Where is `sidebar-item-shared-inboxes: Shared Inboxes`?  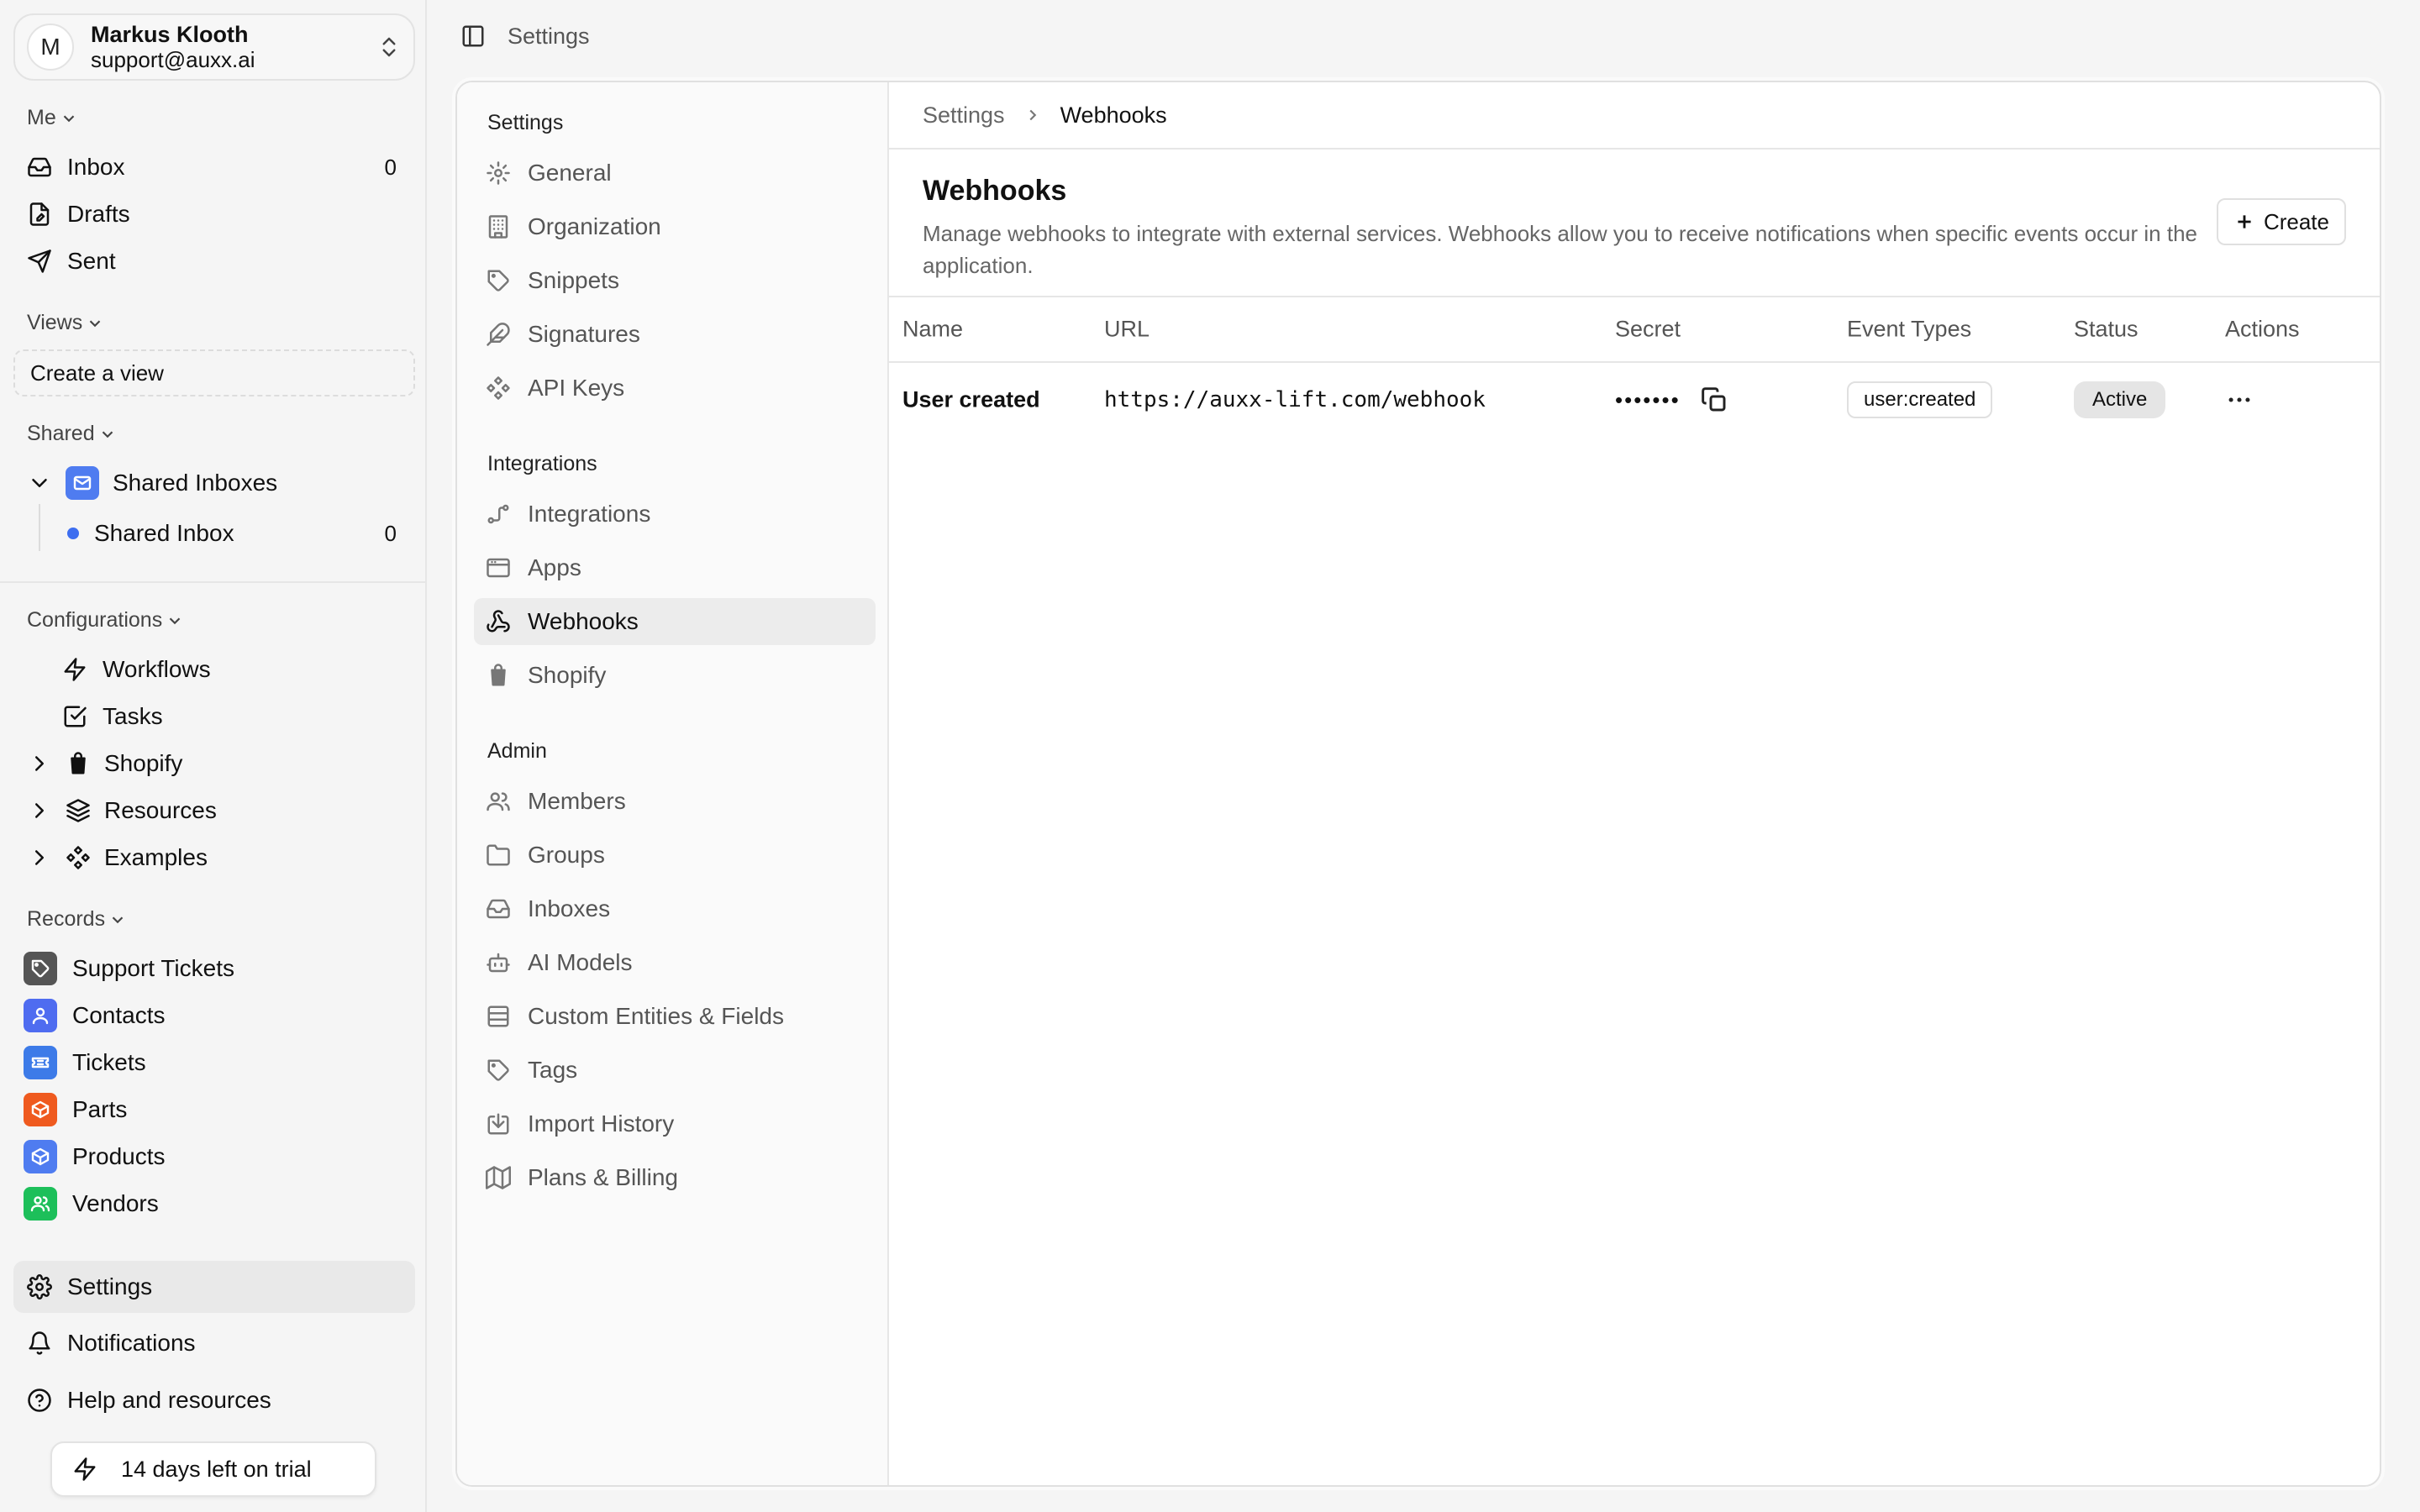 sidebar-item-shared-inboxes: Shared Inboxes is located at coordinates (214, 483).